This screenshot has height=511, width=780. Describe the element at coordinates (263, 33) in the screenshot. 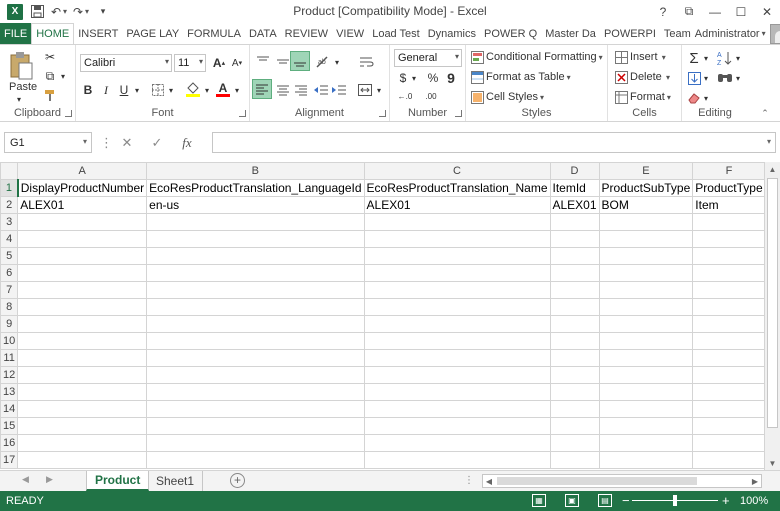

I see `tab-data: DATA` at that location.